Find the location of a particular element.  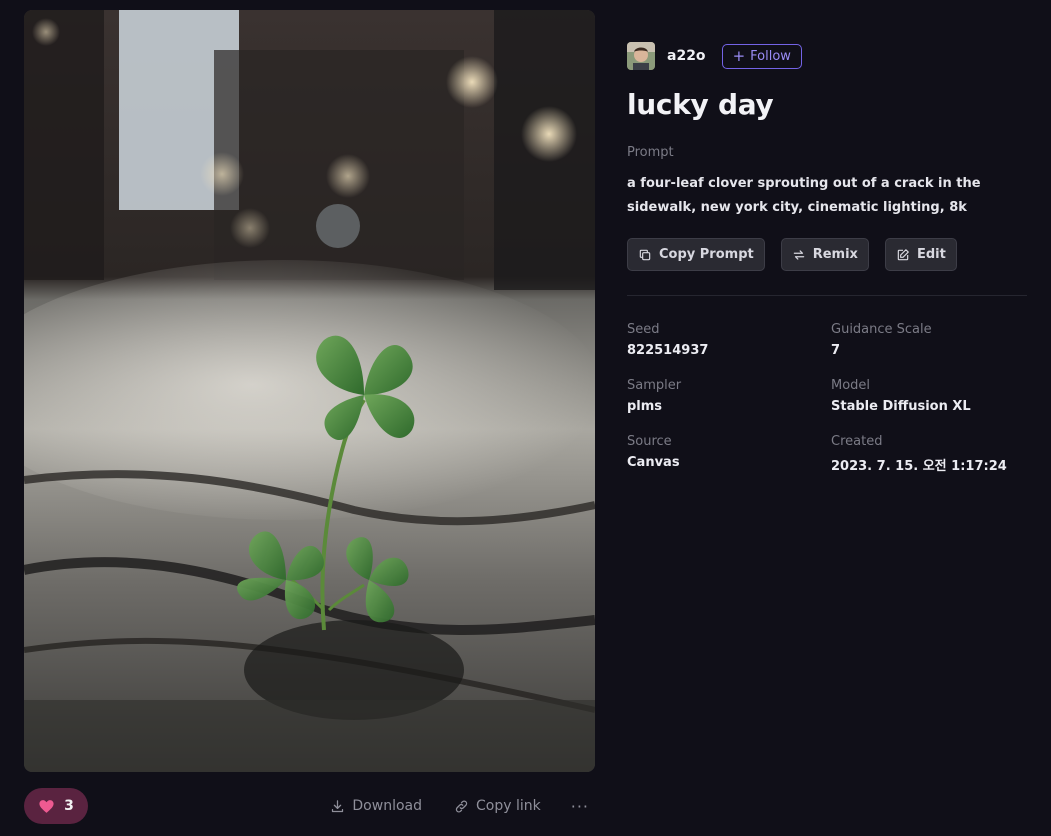

meta-sampler: Sampler plms is located at coordinates (729, 396).